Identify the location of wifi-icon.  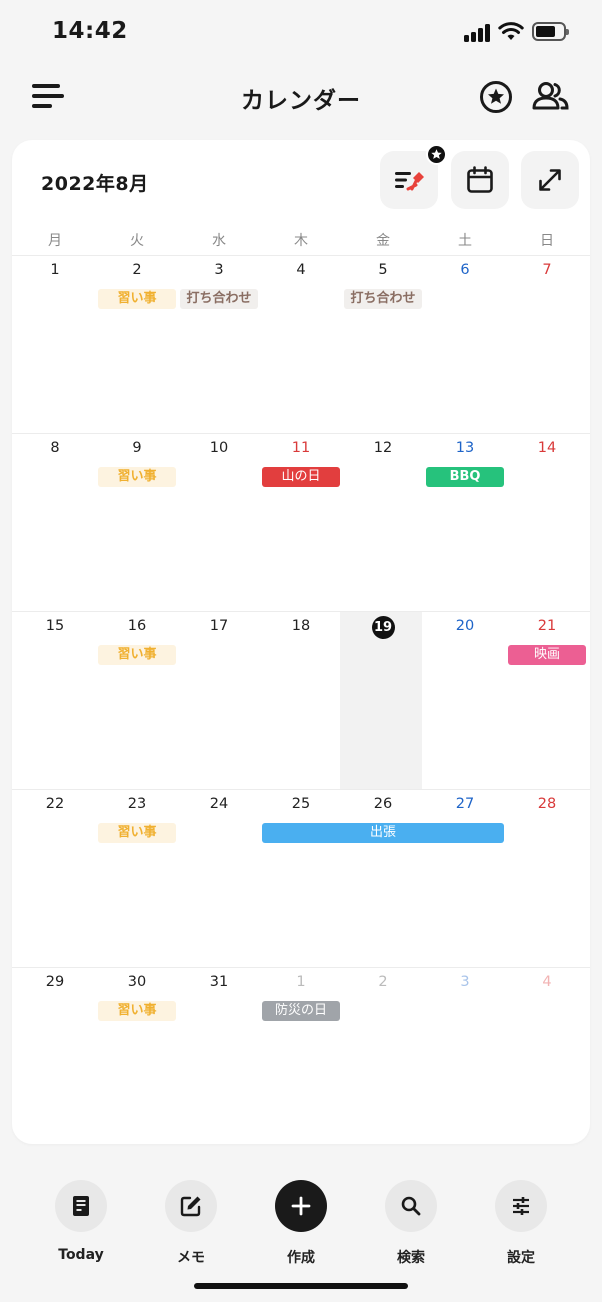
(511, 31).